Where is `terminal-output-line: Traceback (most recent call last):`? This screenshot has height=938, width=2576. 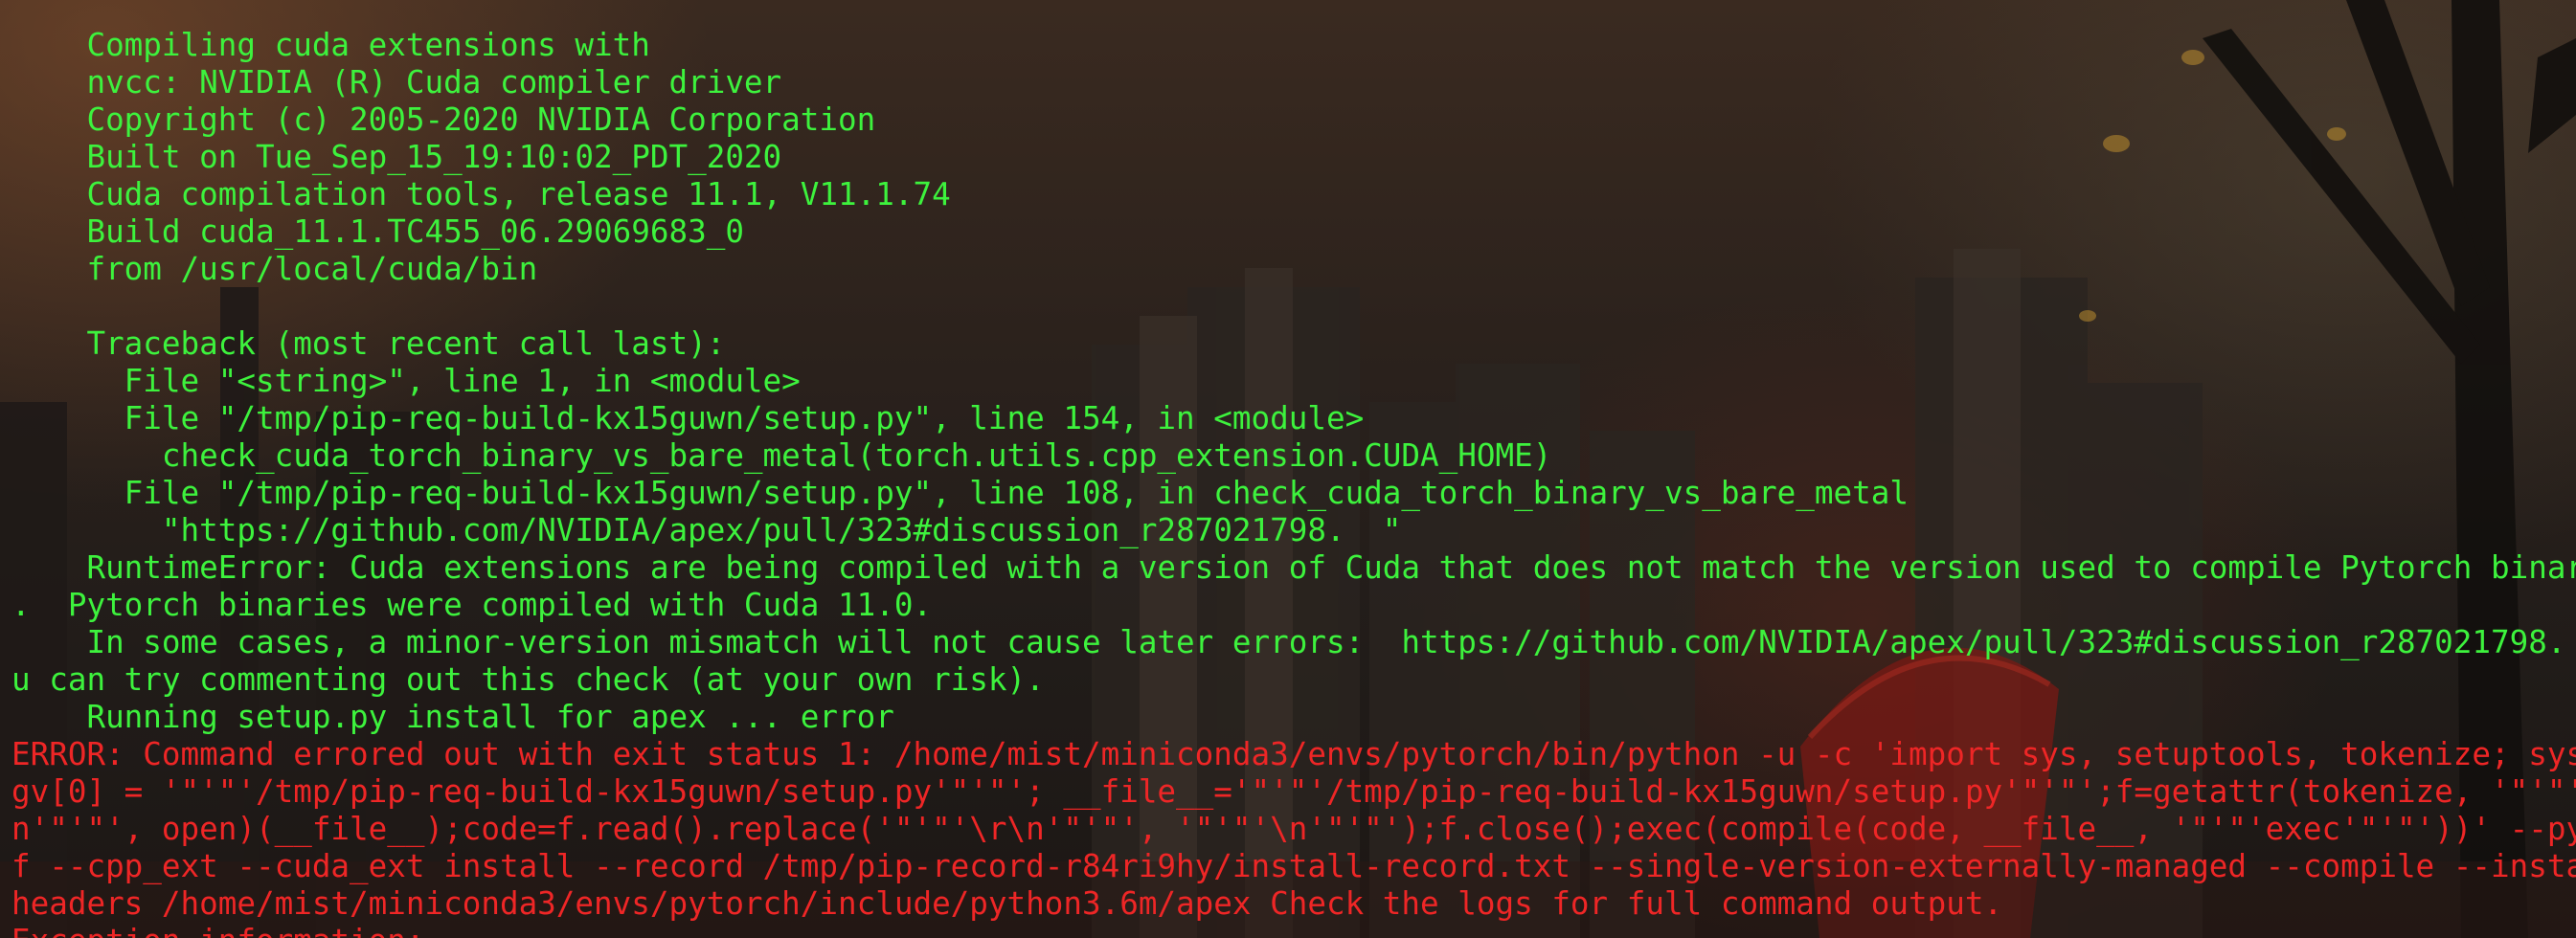 terminal-output-line: Traceback (most recent call last): is located at coordinates (368, 343).